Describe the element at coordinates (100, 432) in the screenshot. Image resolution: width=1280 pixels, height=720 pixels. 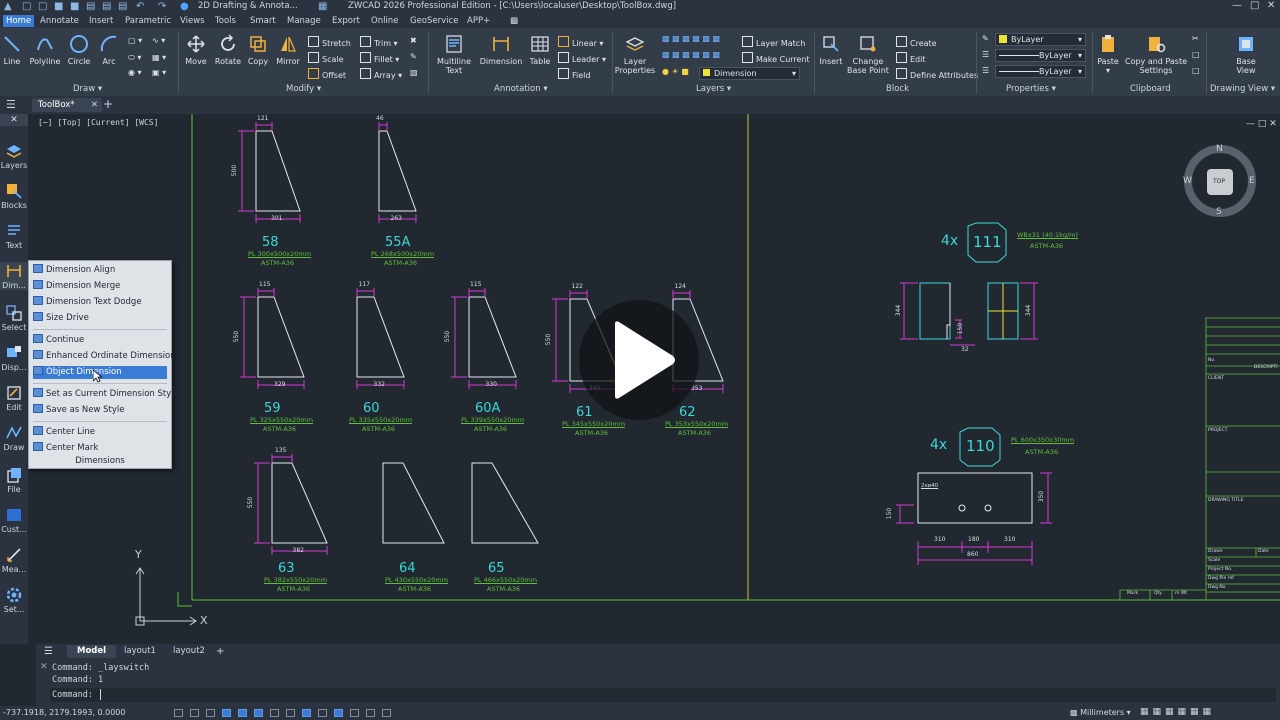
I see `menu-center-line: Center Line` at that location.